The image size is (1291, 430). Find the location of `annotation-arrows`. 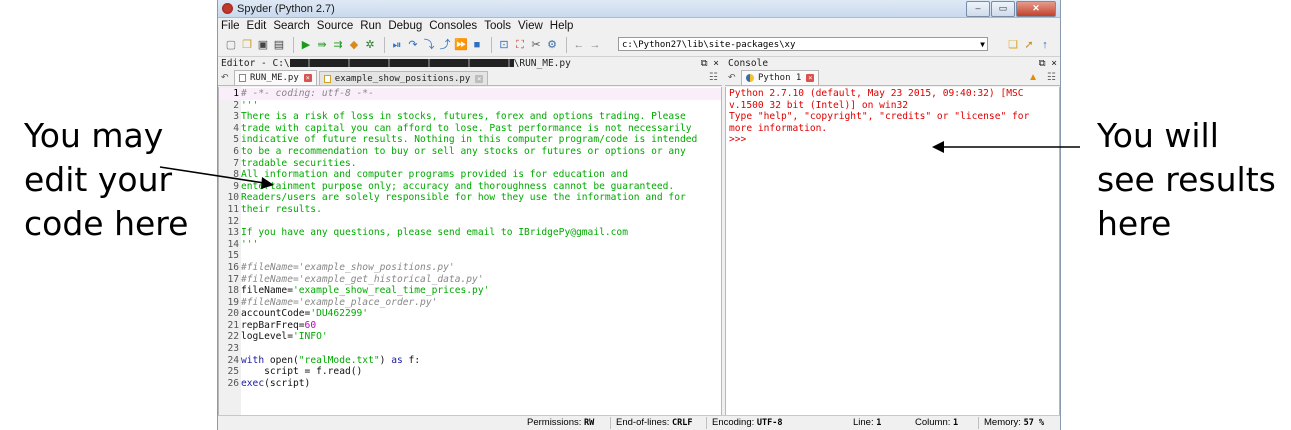

annotation-arrows is located at coordinates (619, 165).